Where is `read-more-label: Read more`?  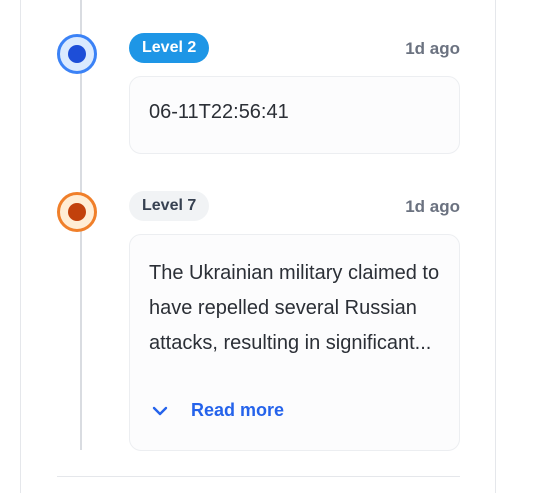 read-more-label: Read more is located at coordinates (238, 410).